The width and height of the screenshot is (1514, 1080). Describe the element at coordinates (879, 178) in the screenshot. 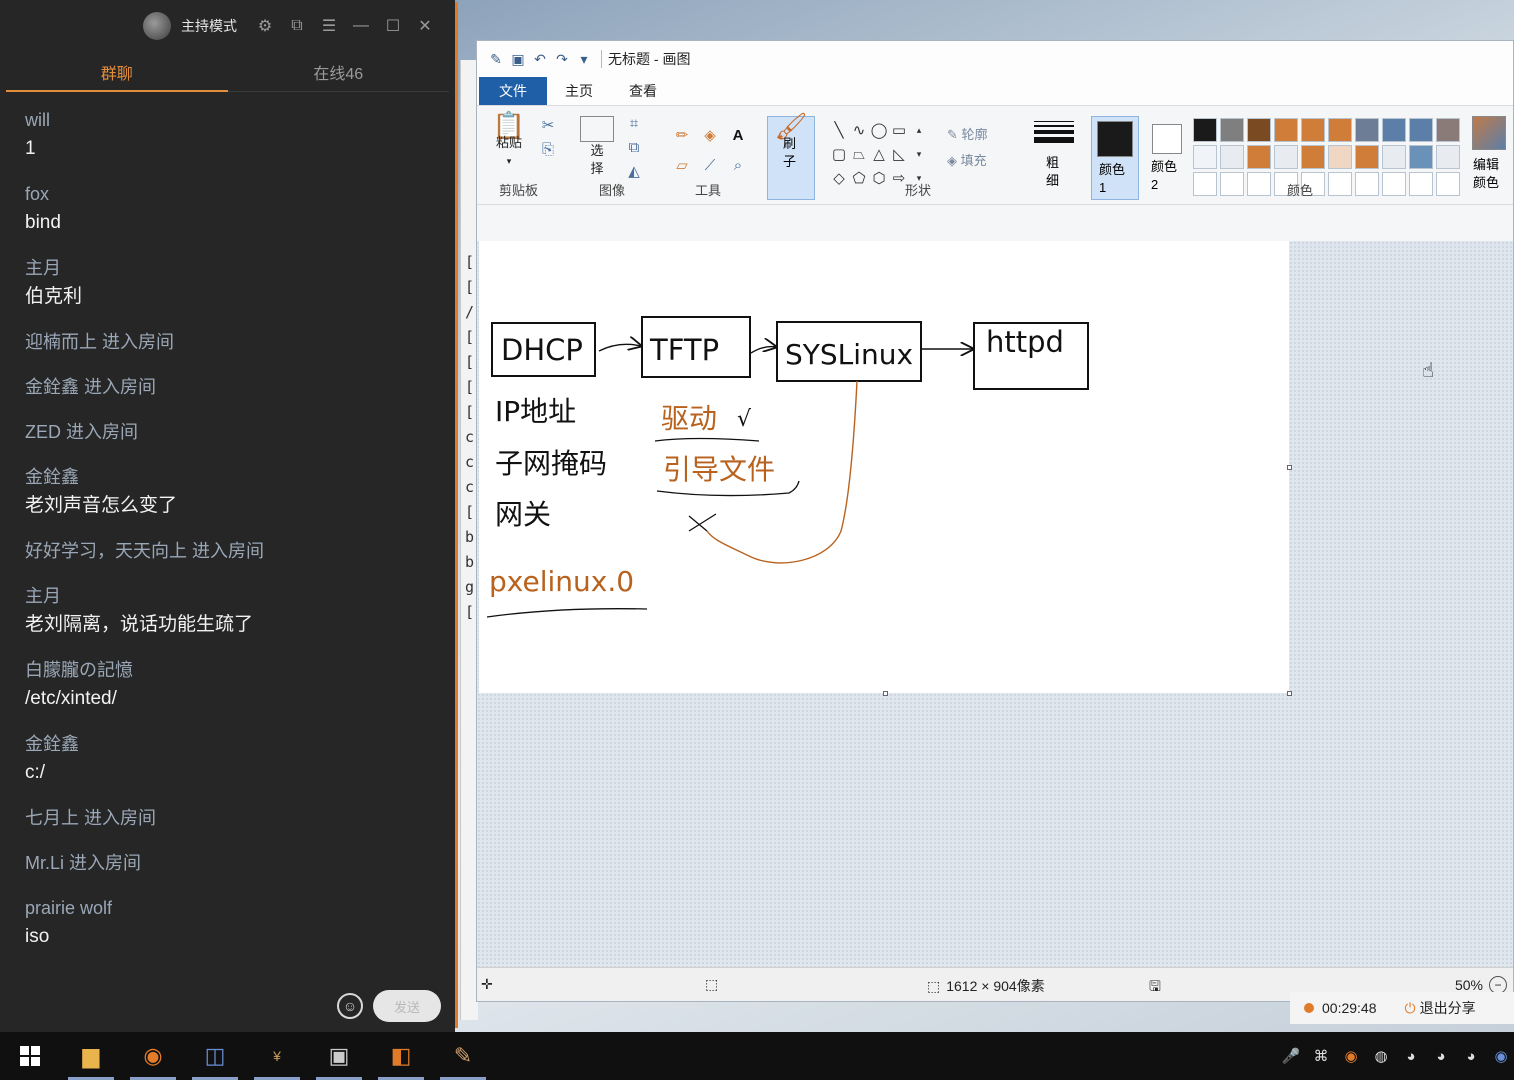

I see `hexagon-shape-icon: ⬡` at that location.